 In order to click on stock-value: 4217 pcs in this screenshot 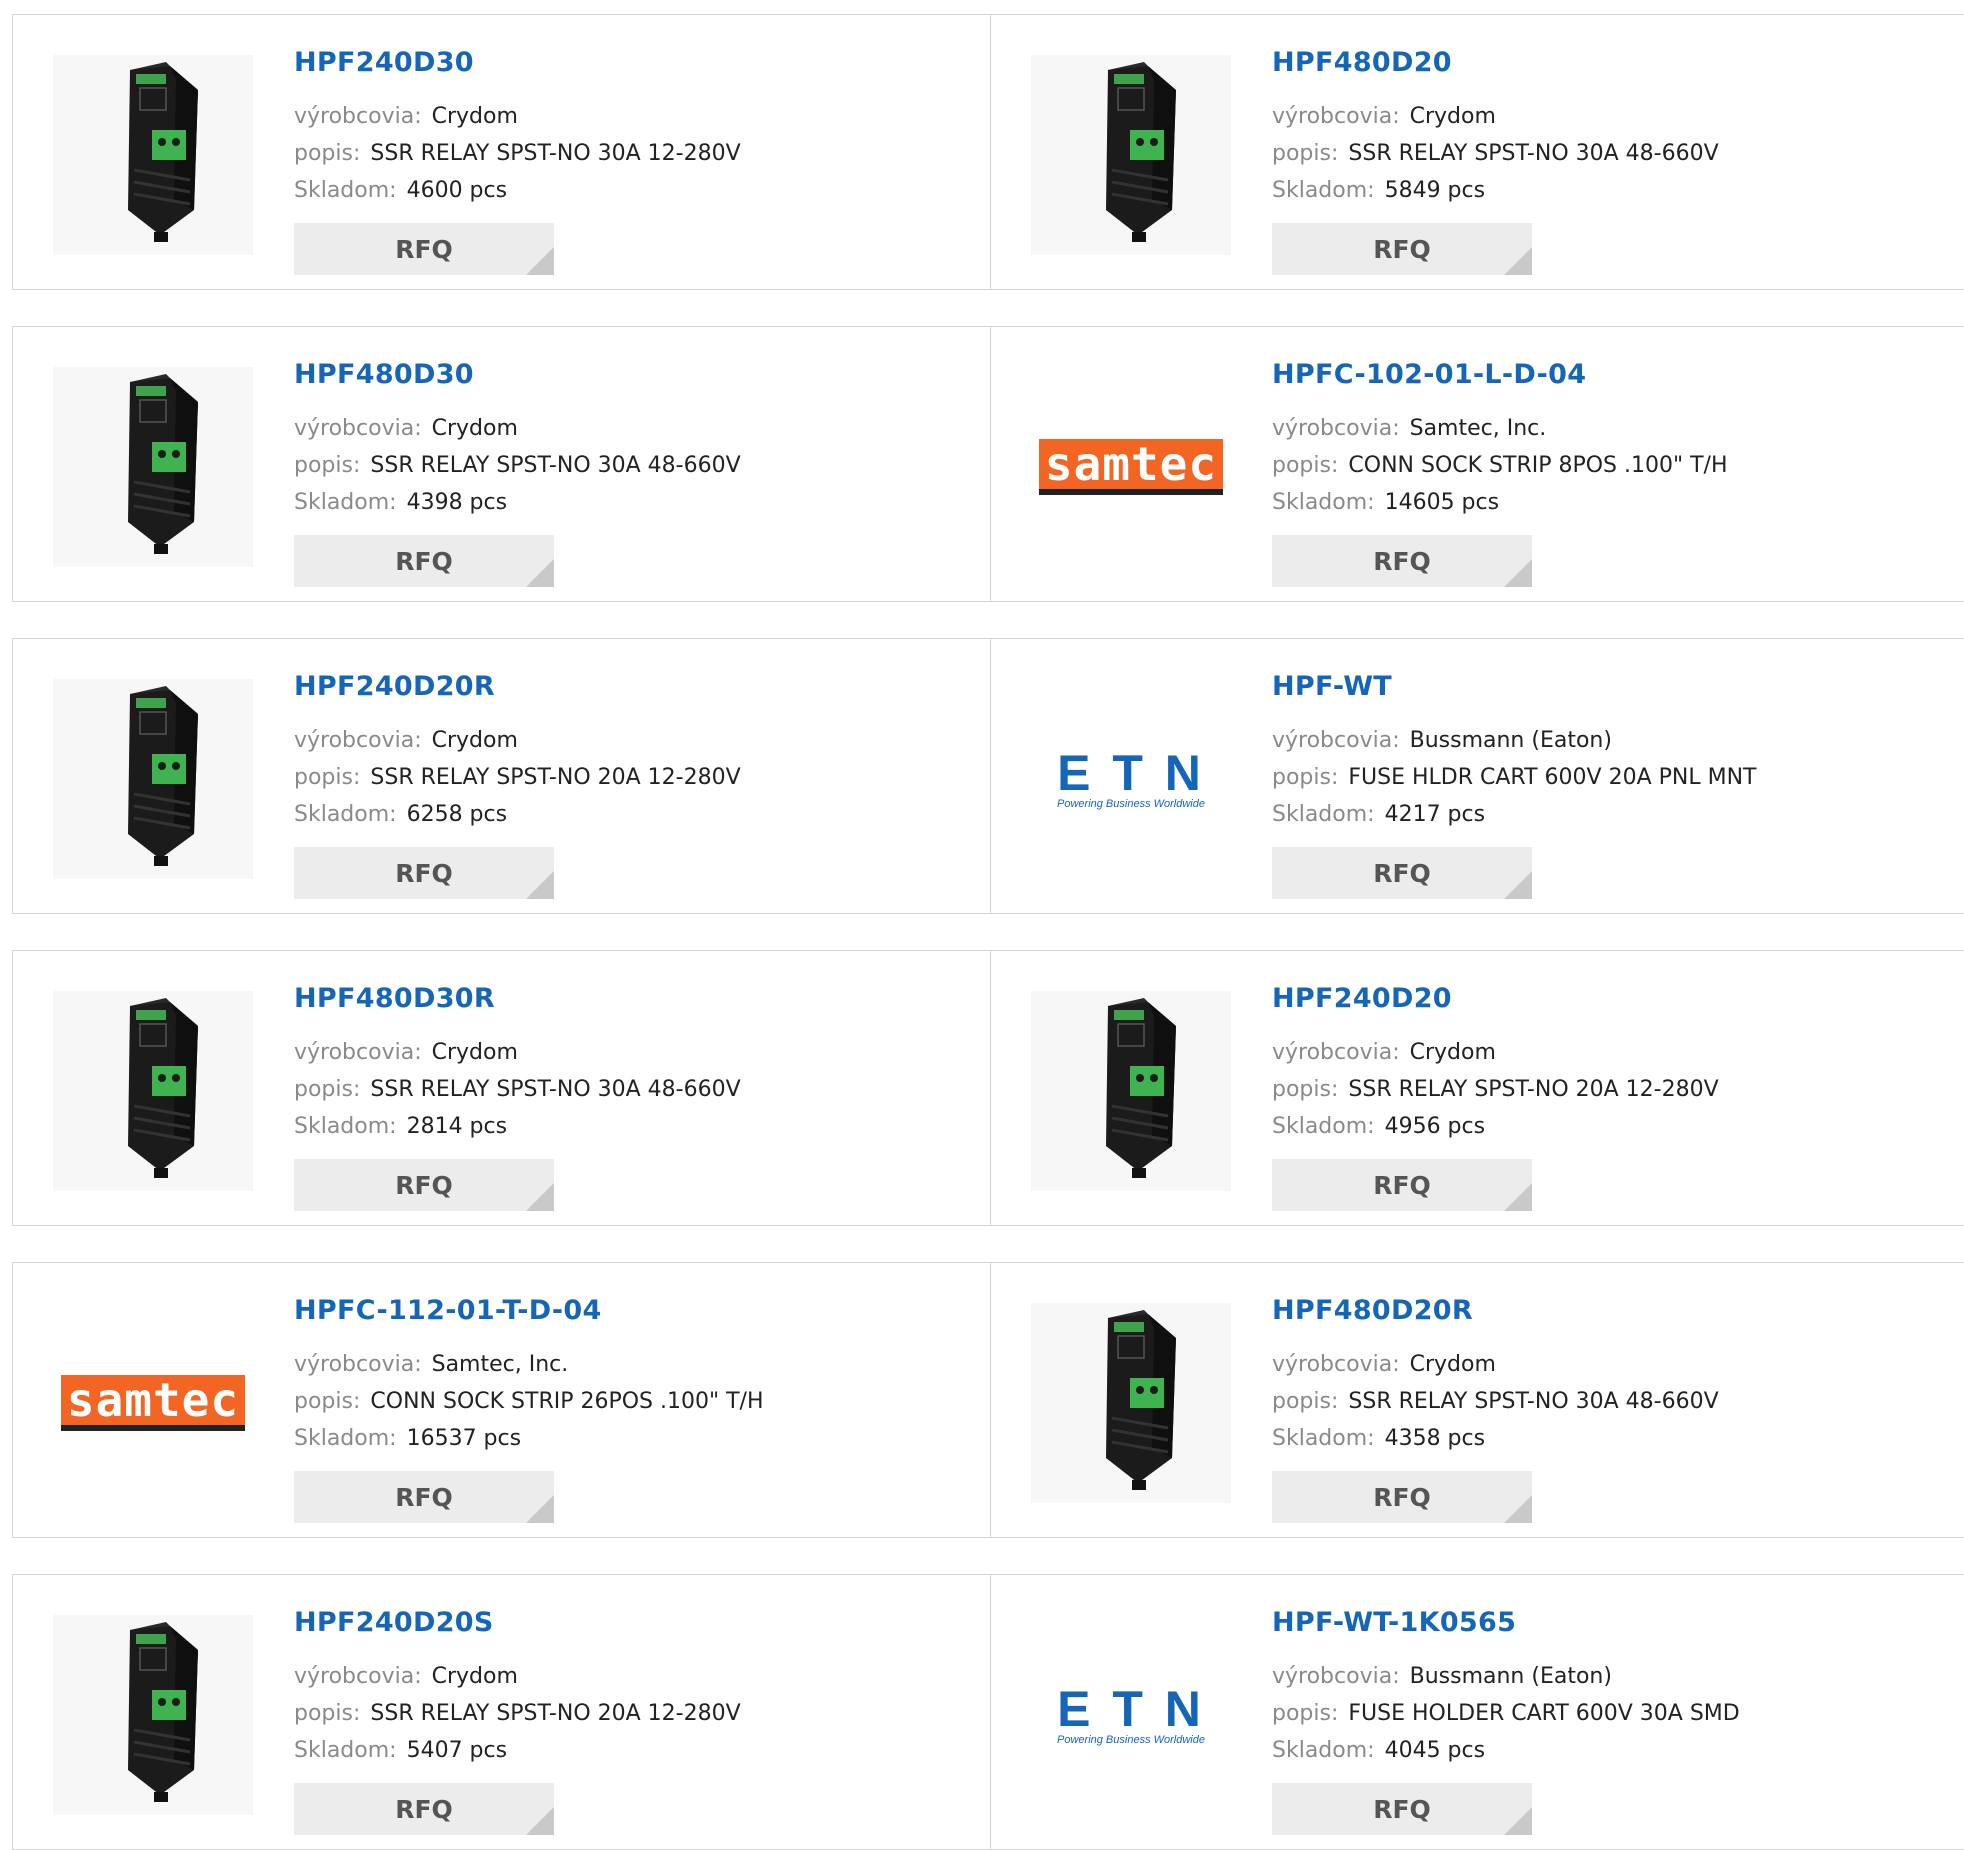, I will do `click(1435, 814)`.